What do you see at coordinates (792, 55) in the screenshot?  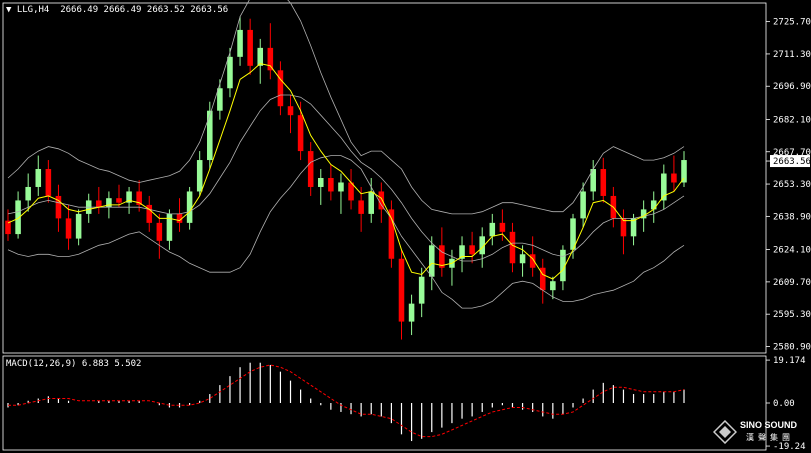 I see `price-tick-label: 2711.30` at bounding box center [792, 55].